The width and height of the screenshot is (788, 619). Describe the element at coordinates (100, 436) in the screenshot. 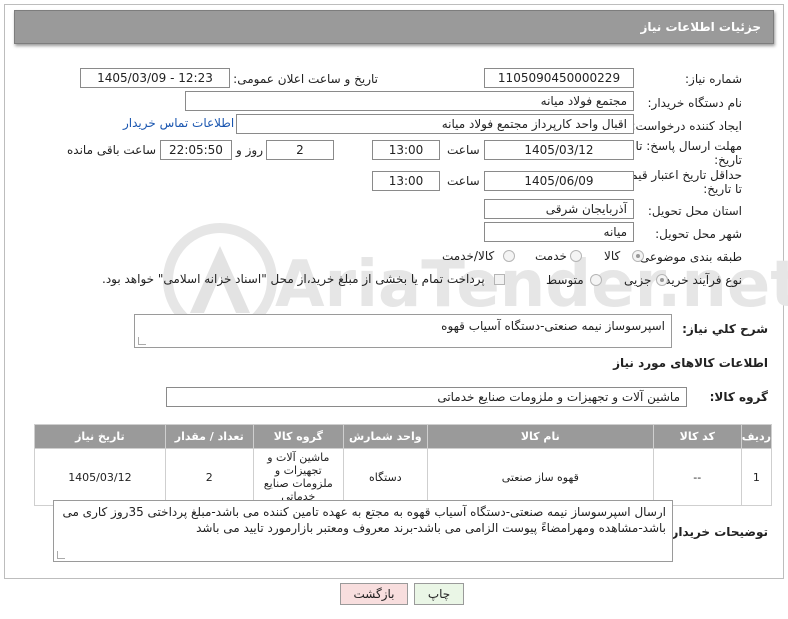

I see `col-header-date: تاریخ نیاز` at that location.